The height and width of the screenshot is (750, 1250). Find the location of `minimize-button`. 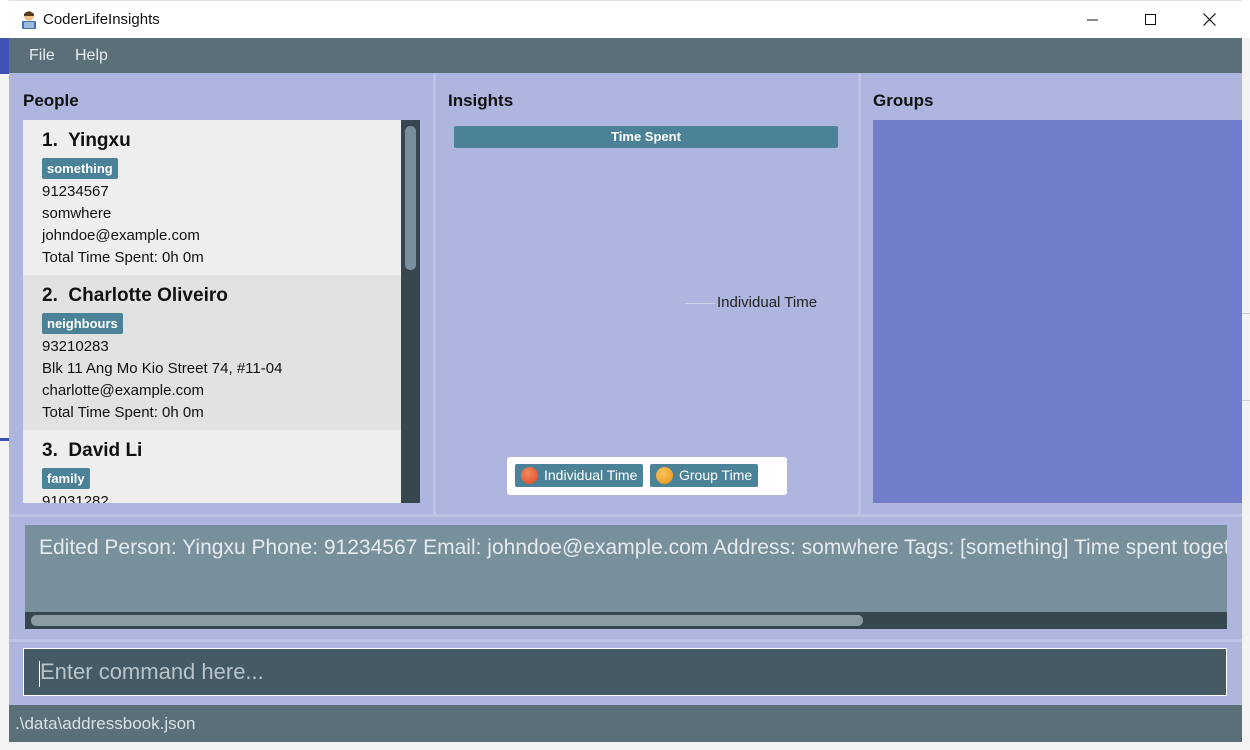

minimize-button is located at coordinates (1093, 19).